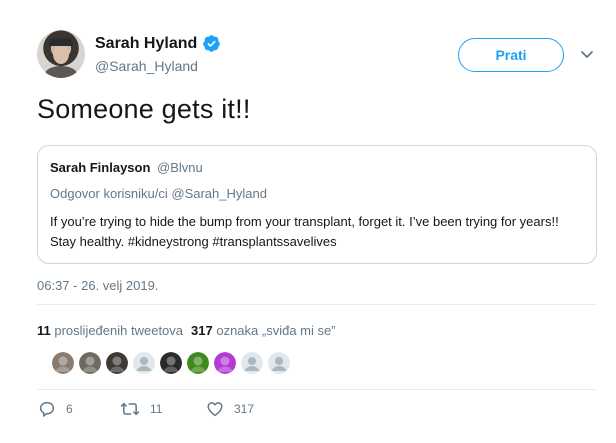 The image size is (616, 443). What do you see at coordinates (587, 55) in the screenshot?
I see `chevron-down-icon` at bounding box center [587, 55].